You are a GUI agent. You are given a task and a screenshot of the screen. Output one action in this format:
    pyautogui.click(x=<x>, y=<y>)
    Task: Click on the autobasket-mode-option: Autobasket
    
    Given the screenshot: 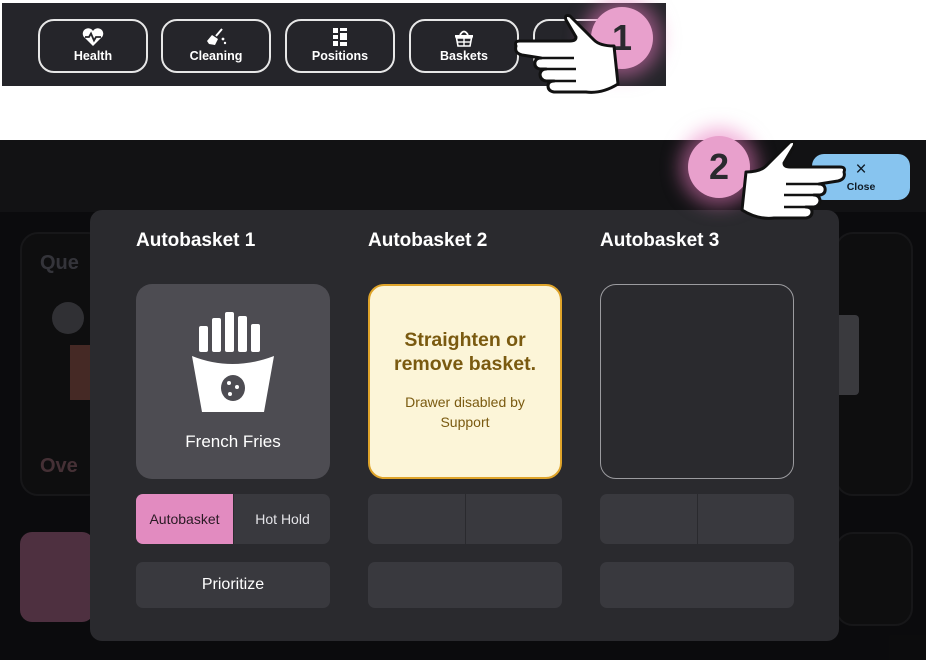 What is the action you would take?
    pyautogui.click(x=184, y=519)
    